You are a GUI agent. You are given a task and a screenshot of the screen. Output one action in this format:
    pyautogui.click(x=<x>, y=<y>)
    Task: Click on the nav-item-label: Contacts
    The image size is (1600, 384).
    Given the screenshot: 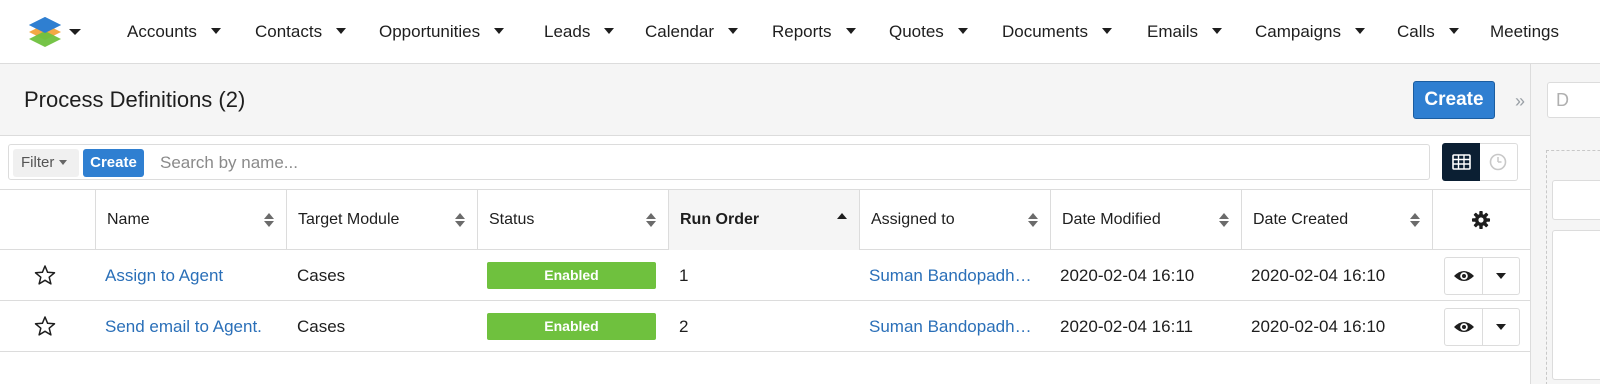 What is the action you would take?
    pyautogui.click(x=289, y=31)
    